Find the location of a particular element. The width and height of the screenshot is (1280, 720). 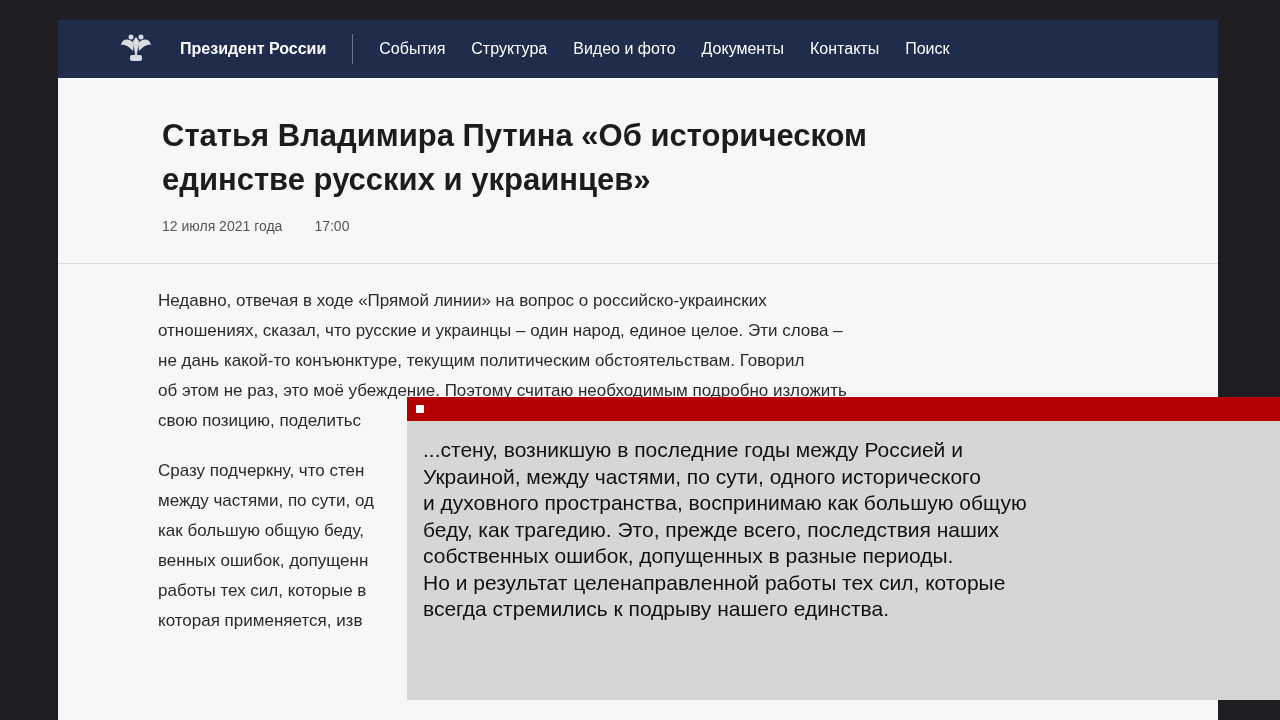

paragraph-line: работы тех сил, которые в is located at coordinates (262, 591).